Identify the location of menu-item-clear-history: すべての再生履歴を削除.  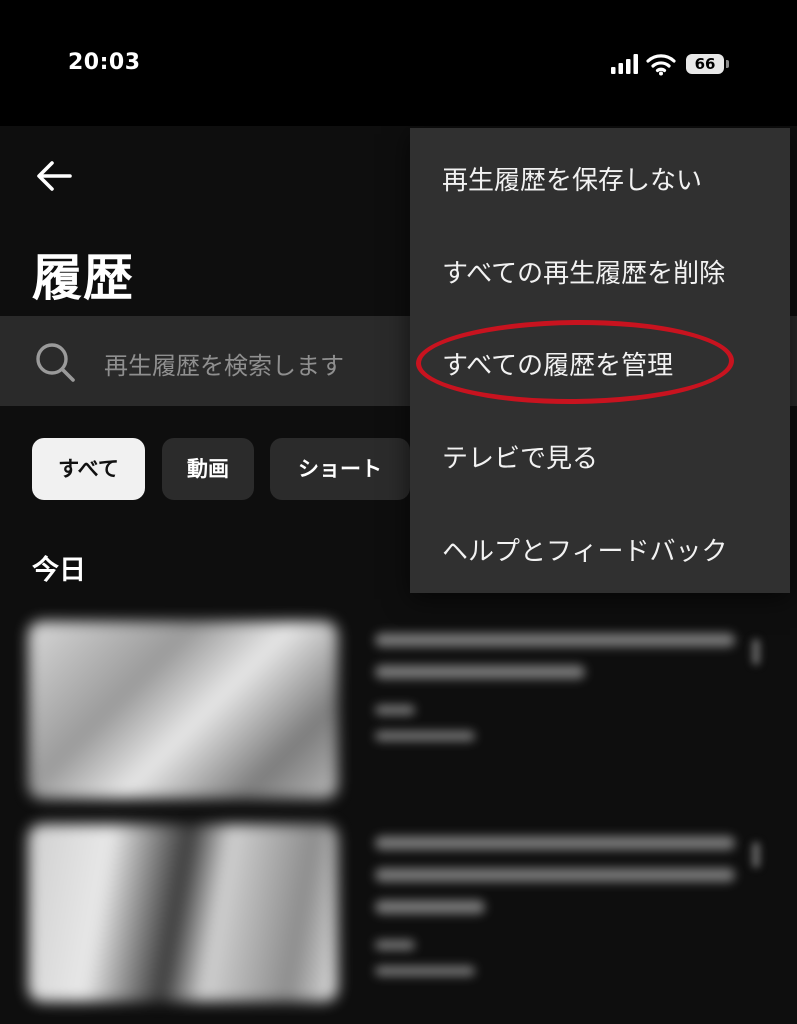
(583, 271).